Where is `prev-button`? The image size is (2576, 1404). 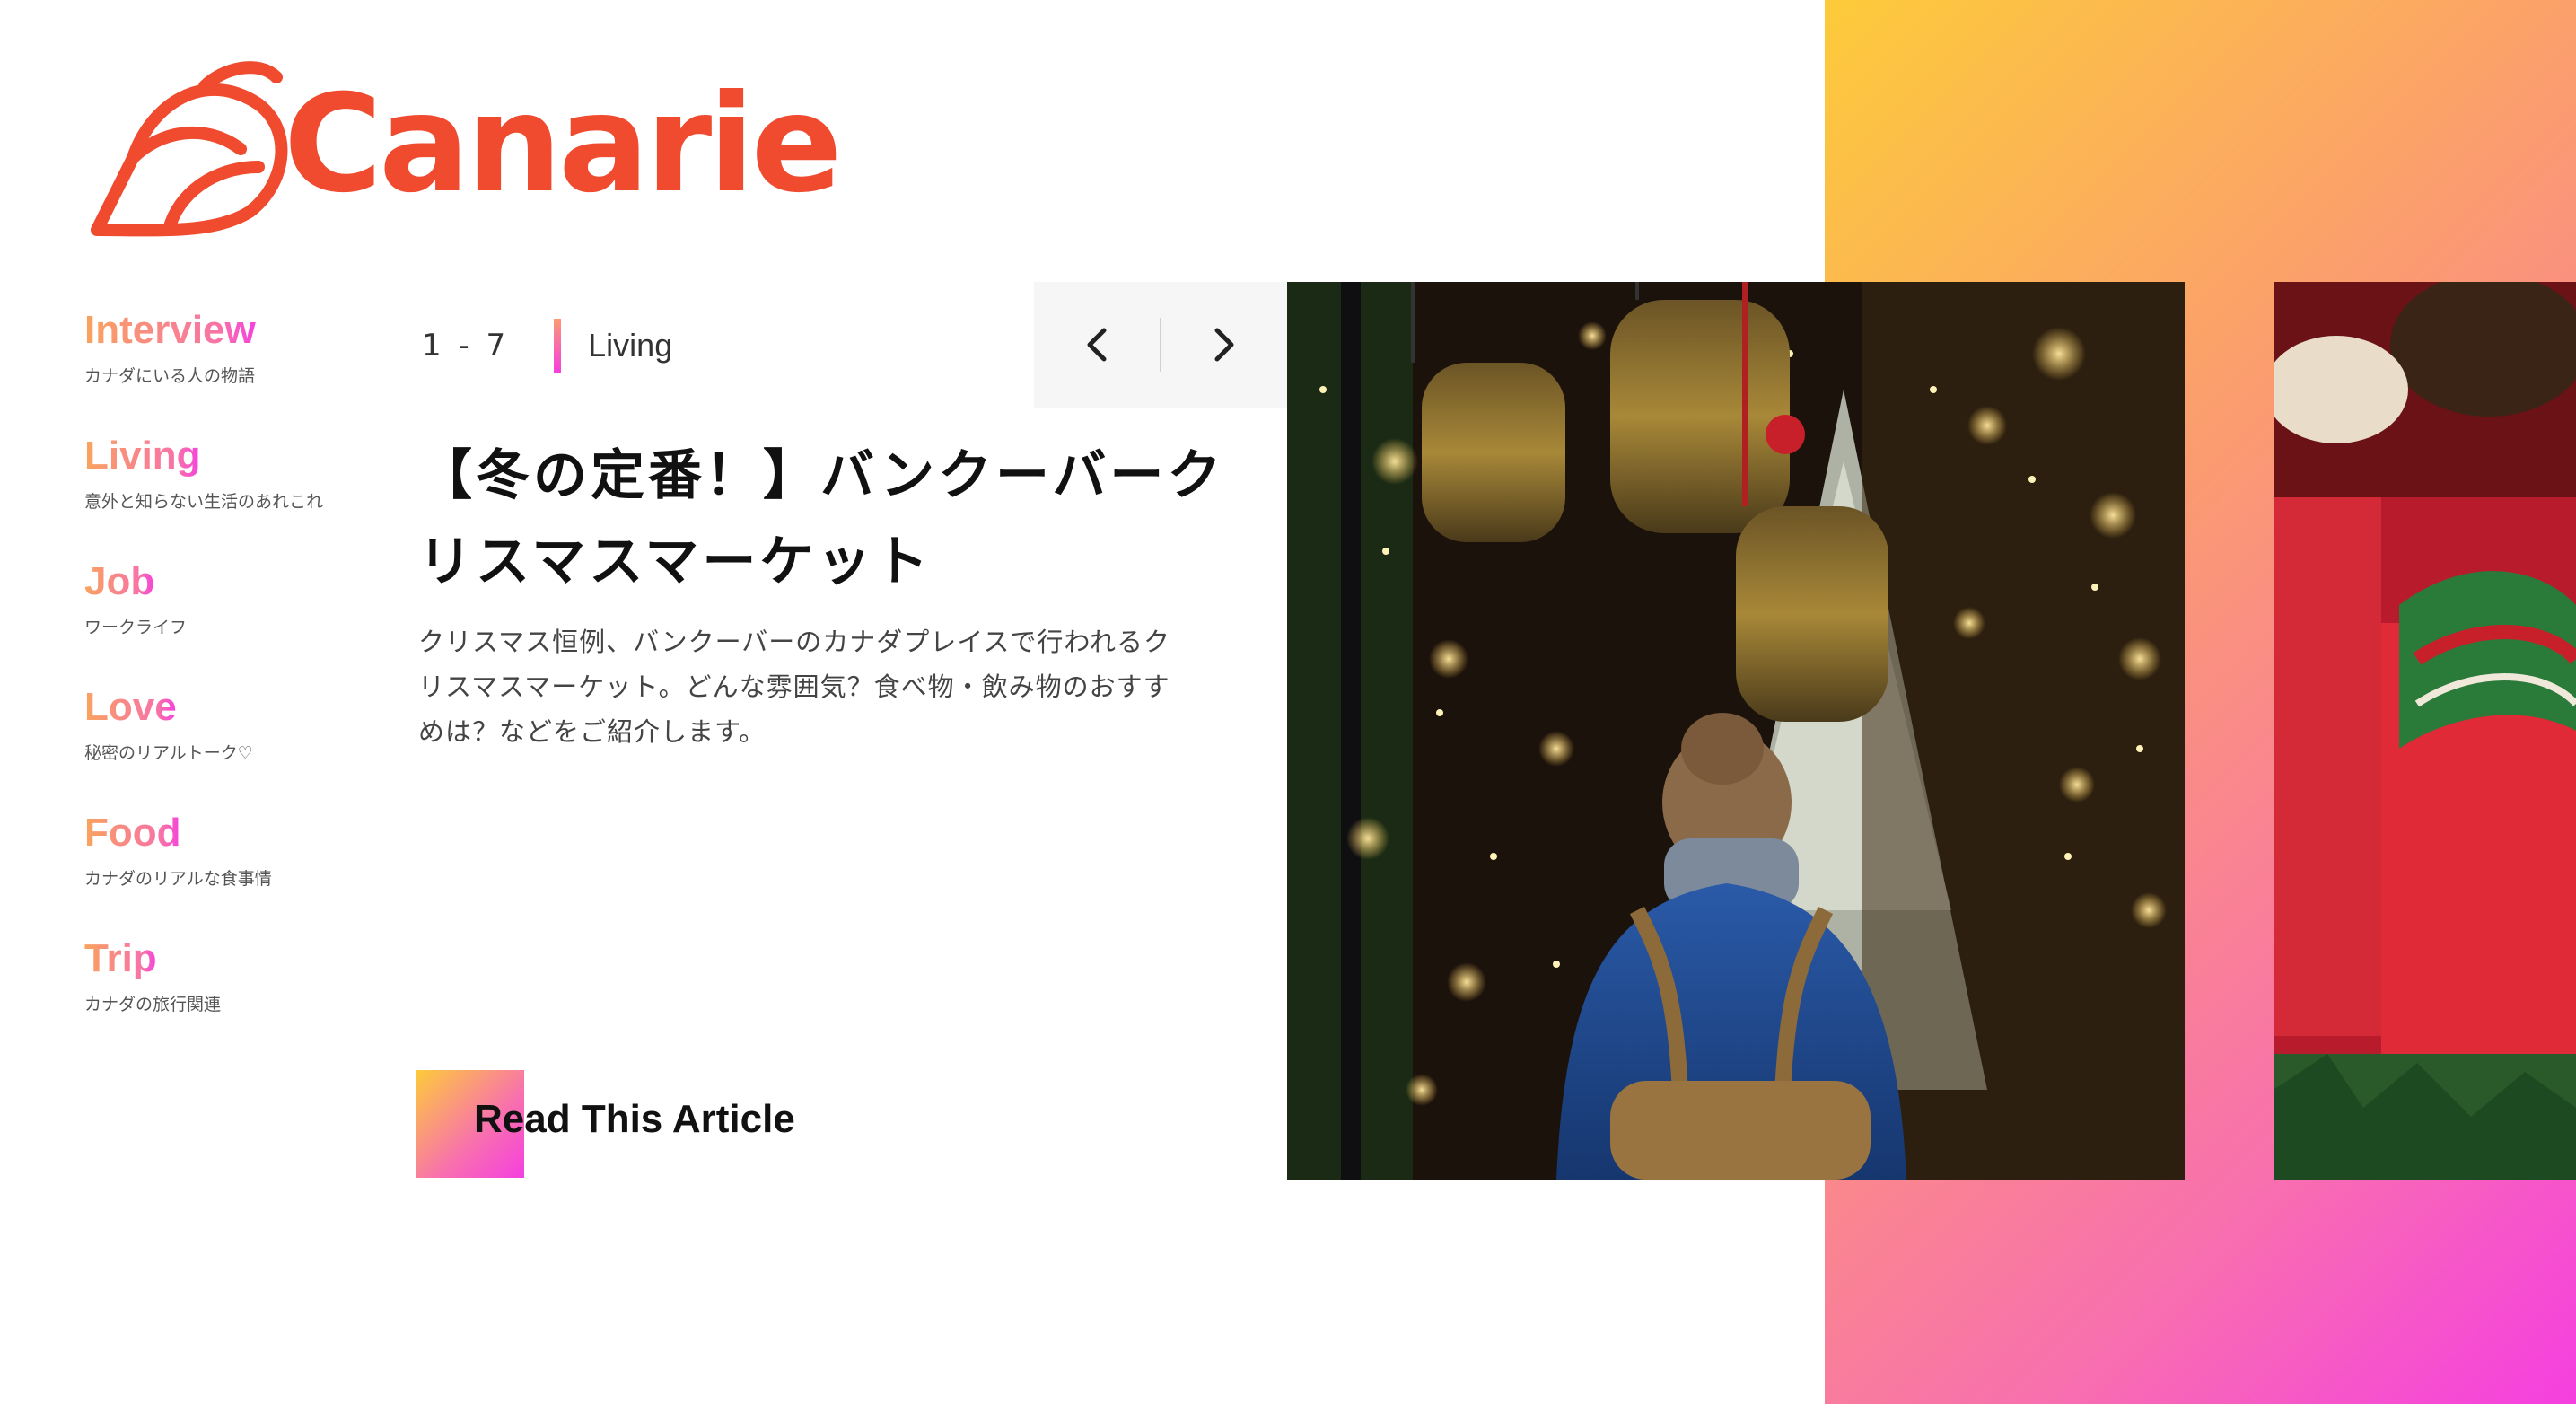 prev-button is located at coordinates (1097, 345).